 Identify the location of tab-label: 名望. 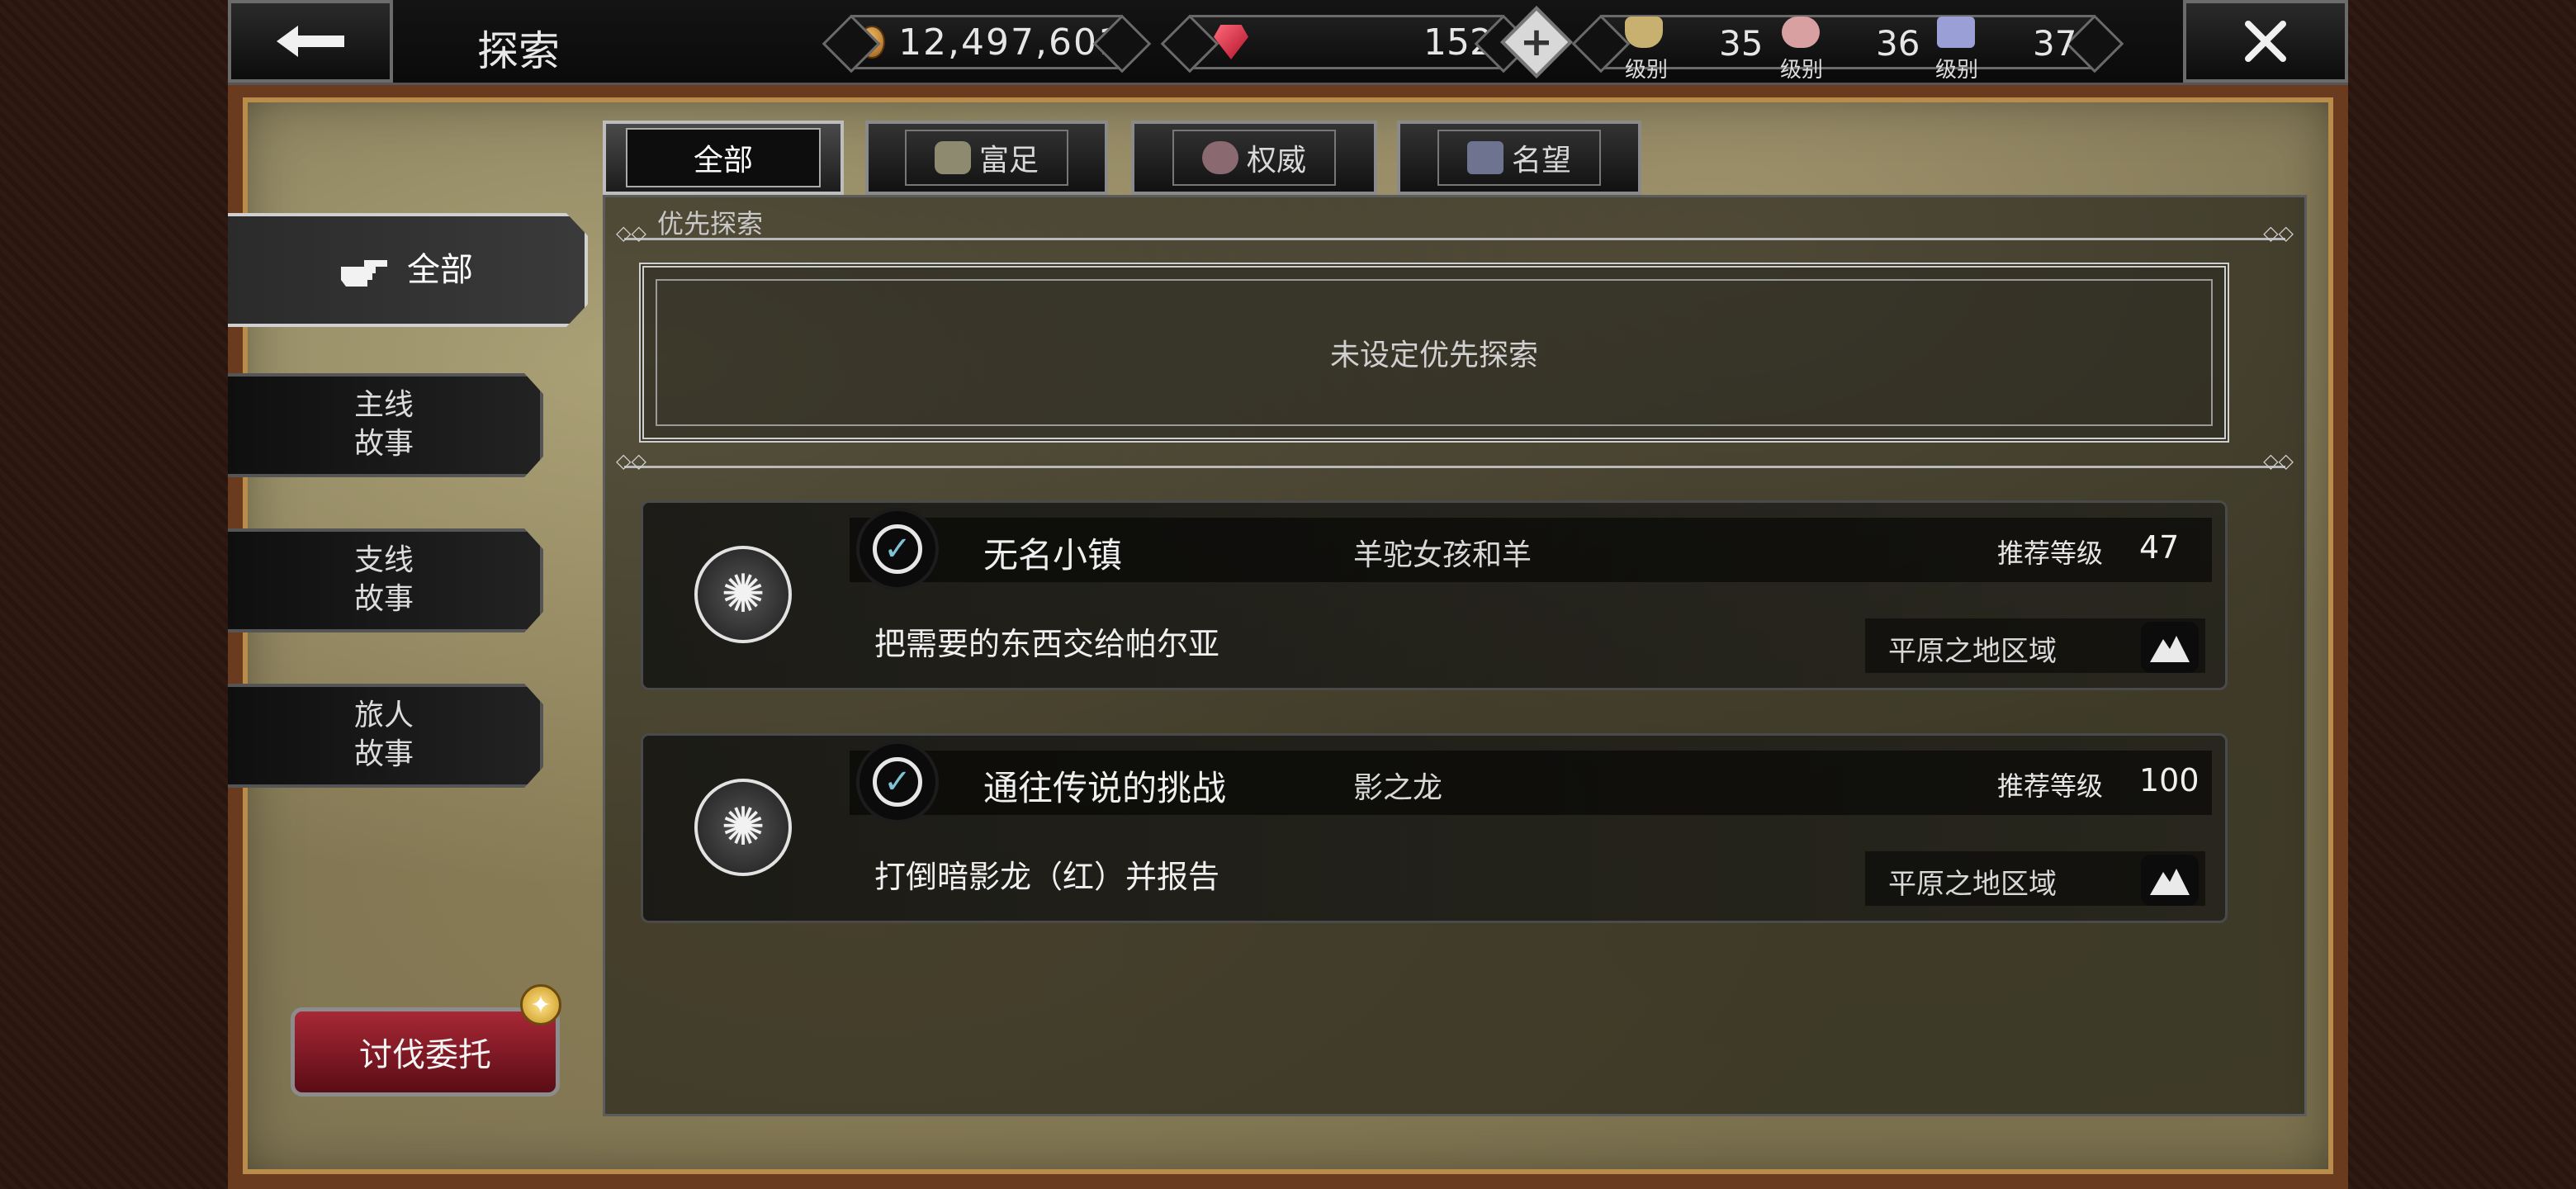
(1541, 161).